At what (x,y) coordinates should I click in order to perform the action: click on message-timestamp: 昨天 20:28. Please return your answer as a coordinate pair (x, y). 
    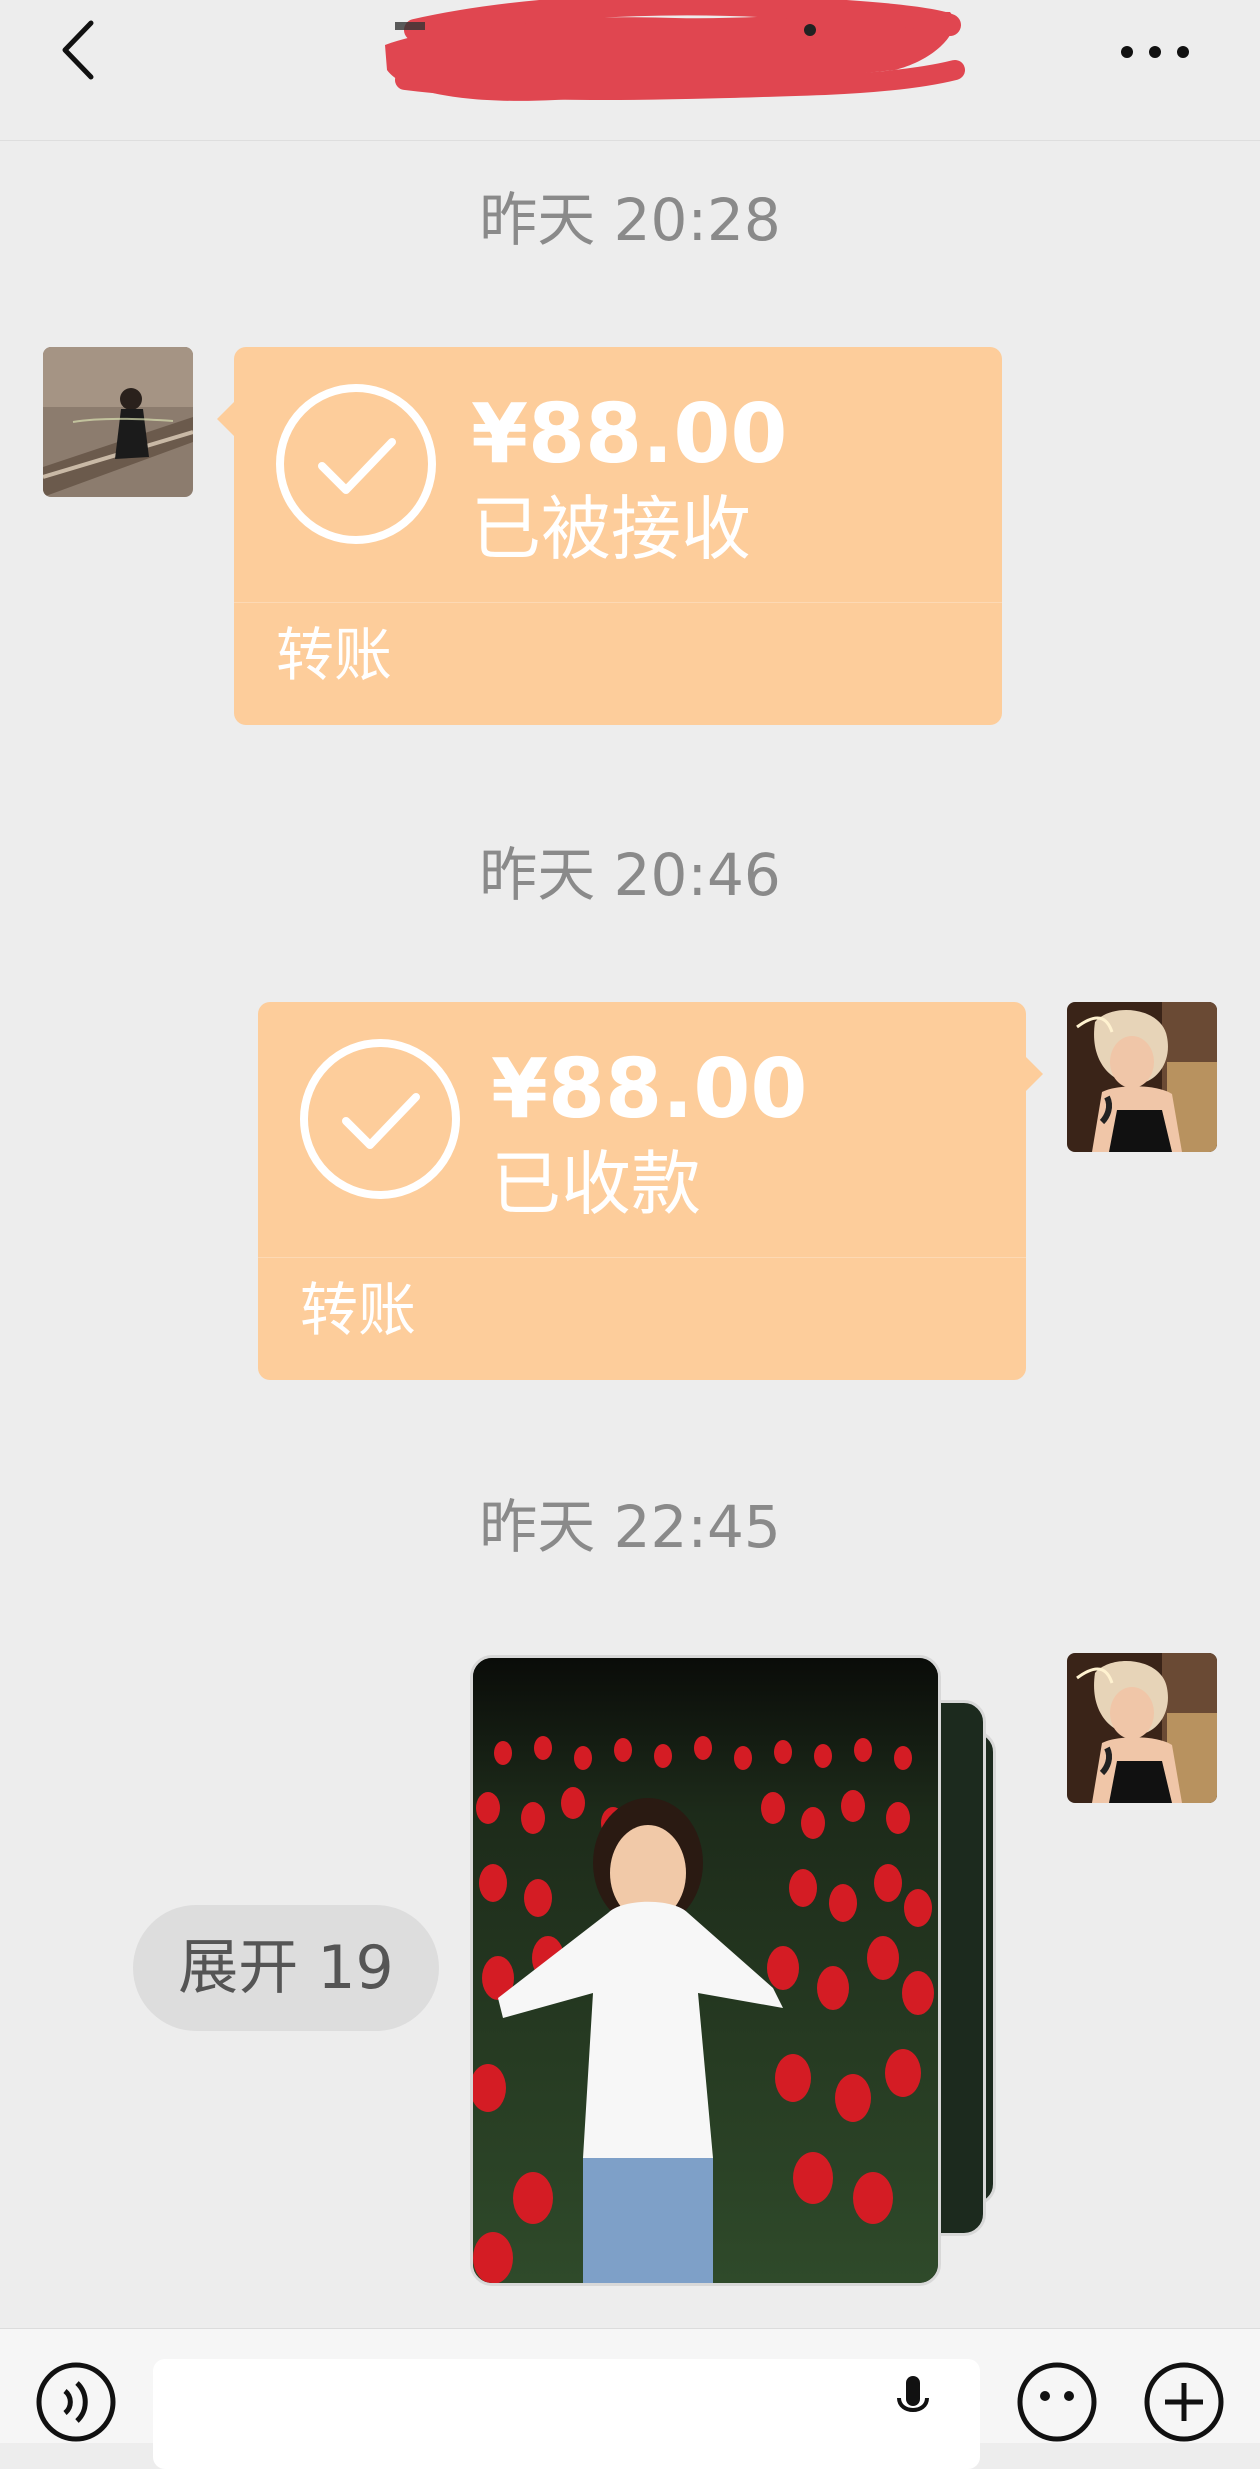
    Looking at the image, I should click on (630, 220).